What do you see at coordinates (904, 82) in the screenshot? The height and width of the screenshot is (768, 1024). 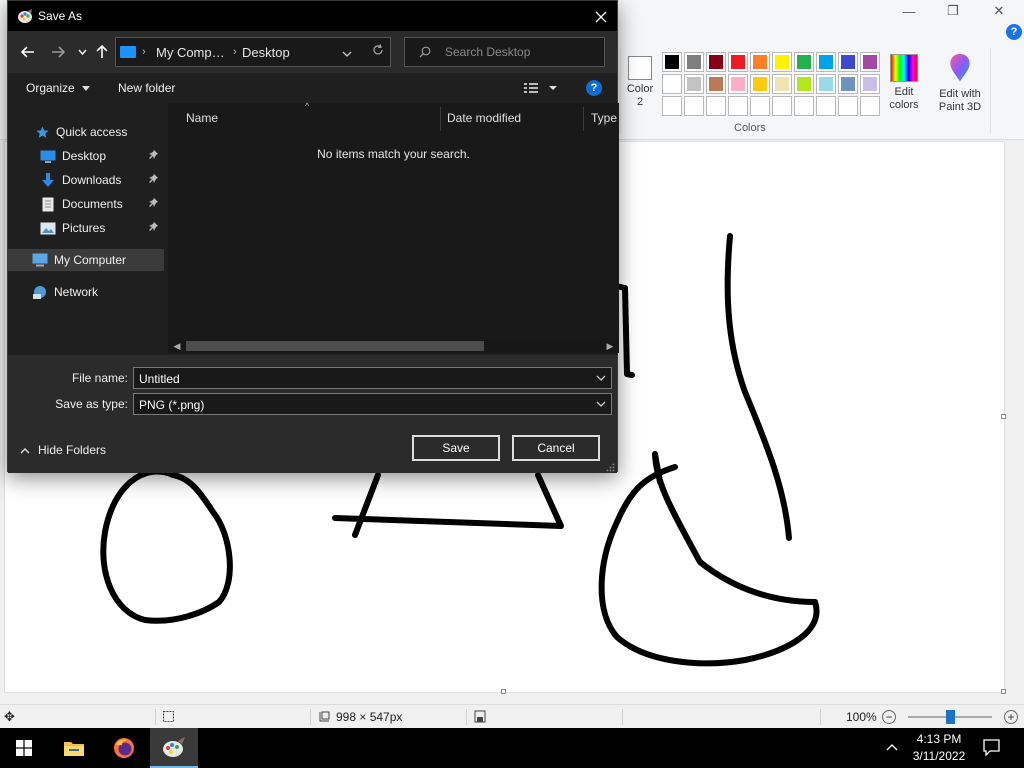 I see `edit-colors-button: Edit colors` at bounding box center [904, 82].